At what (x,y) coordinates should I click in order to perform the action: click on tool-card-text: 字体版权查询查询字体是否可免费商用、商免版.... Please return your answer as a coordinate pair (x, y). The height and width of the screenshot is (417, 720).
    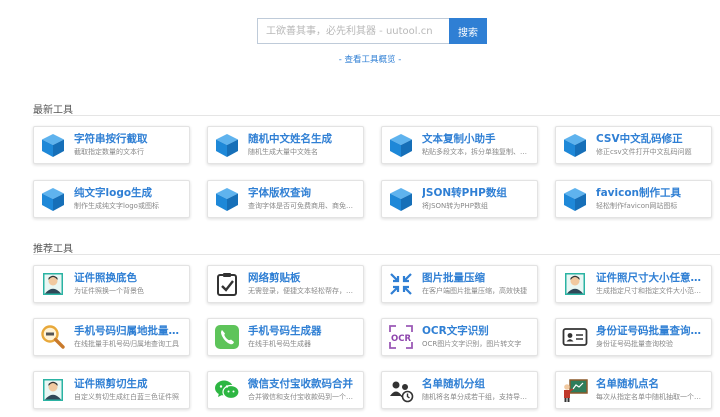
    Looking at the image, I should click on (302, 199).